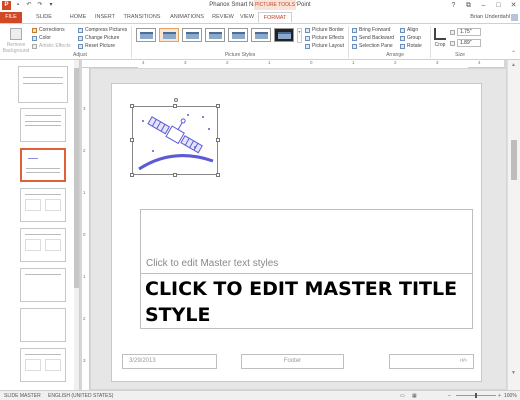 This screenshot has height=400, width=520. What do you see at coordinates (409, 30) in the screenshot?
I see `align-button: Align` at bounding box center [409, 30].